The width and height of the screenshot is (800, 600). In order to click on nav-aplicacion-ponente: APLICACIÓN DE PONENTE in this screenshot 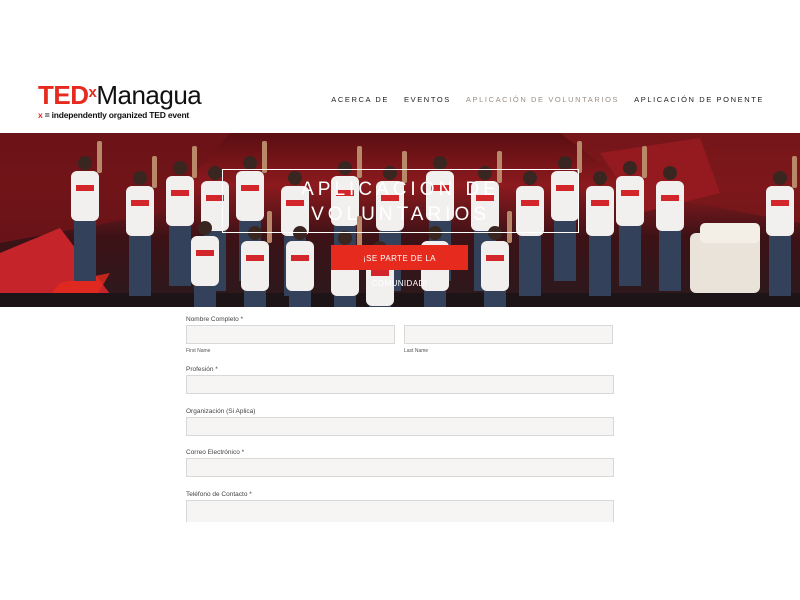, I will do `click(699, 99)`.